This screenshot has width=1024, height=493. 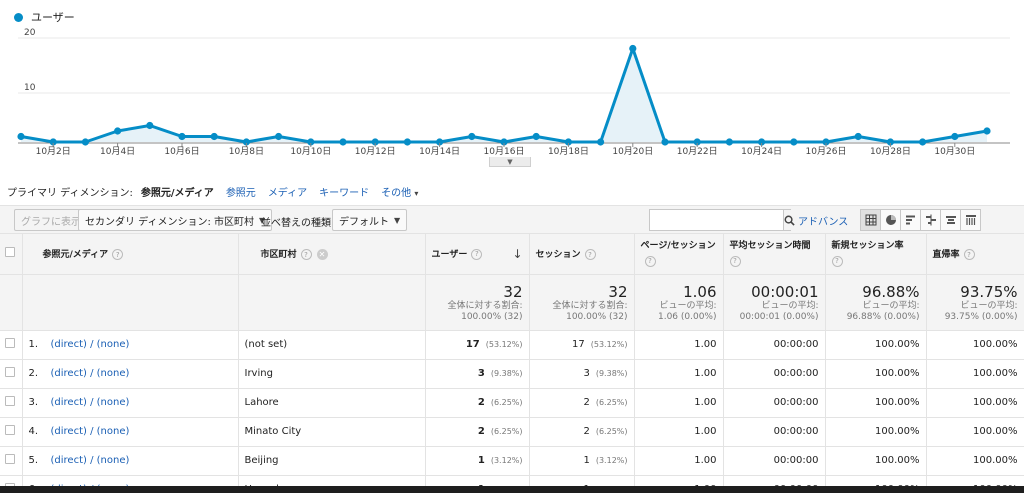 What do you see at coordinates (51, 220) in the screenshot?
I see `plot-rows-button: グラフに表示` at bounding box center [51, 220].